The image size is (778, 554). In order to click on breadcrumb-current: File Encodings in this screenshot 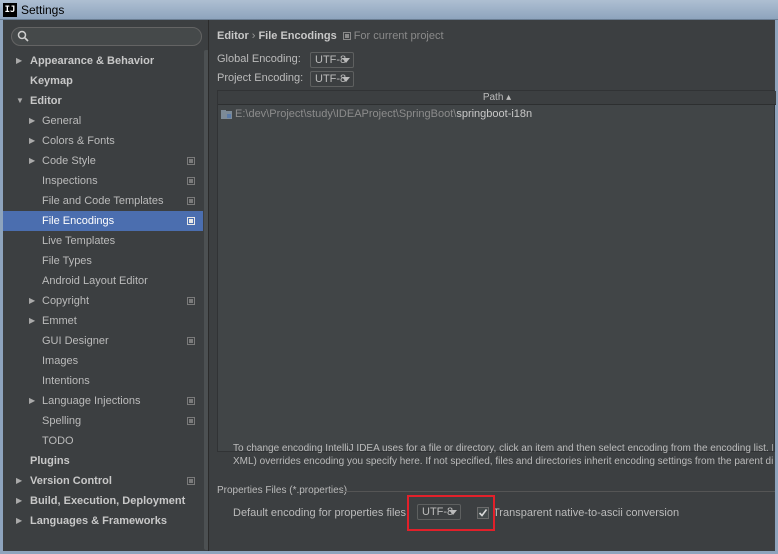, I will do `click(297, 36)`.